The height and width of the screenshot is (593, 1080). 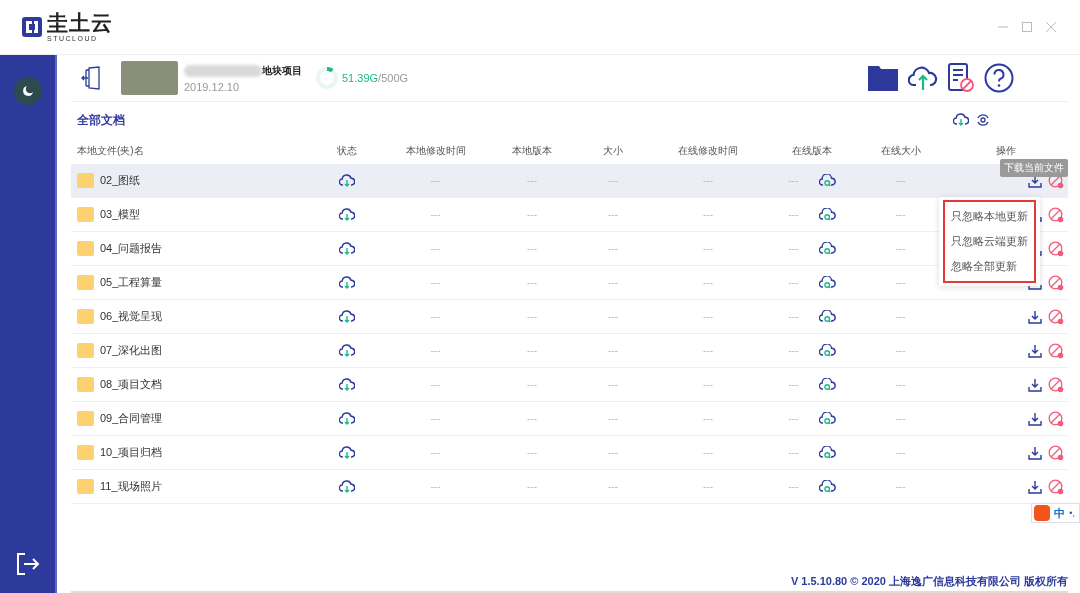 I want to click on file-name: 03_模型, so click(x=120, y=214).